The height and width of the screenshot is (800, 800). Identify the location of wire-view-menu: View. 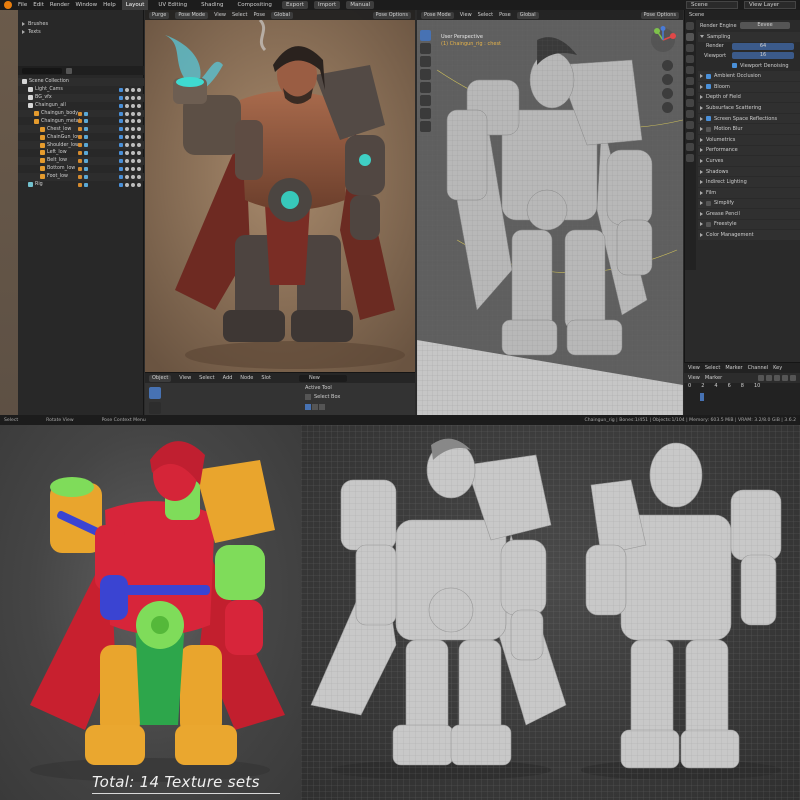
(466, 15).